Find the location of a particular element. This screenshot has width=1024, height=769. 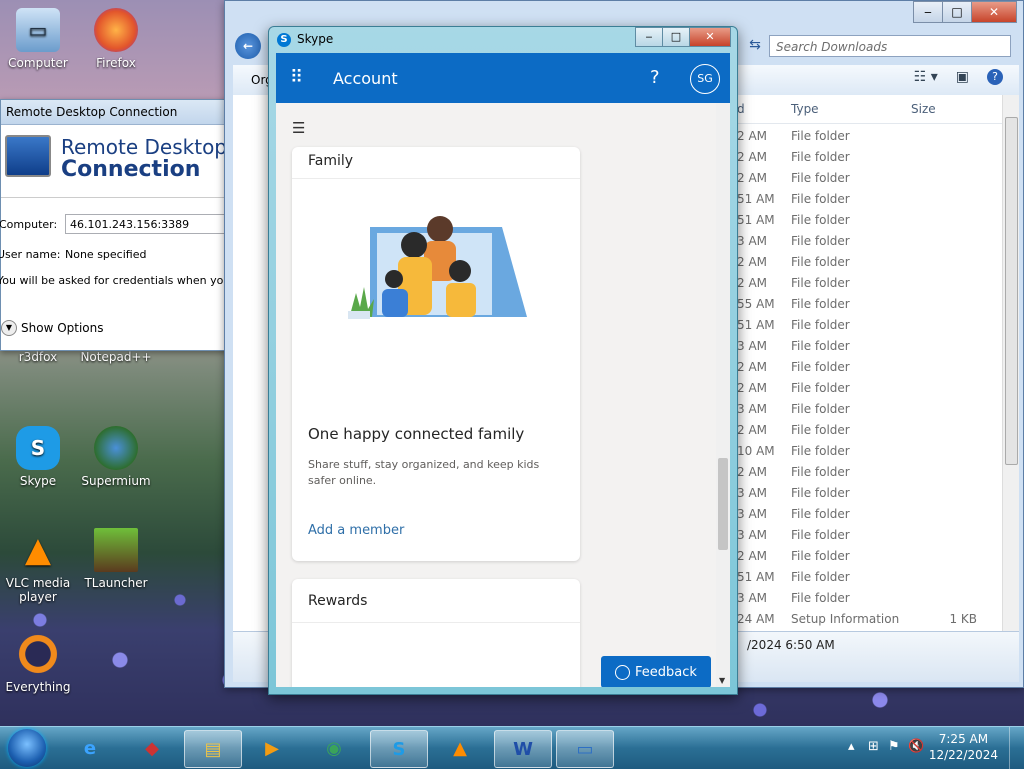

skype-maximize-button: □ is located at coordinates (676, 37).